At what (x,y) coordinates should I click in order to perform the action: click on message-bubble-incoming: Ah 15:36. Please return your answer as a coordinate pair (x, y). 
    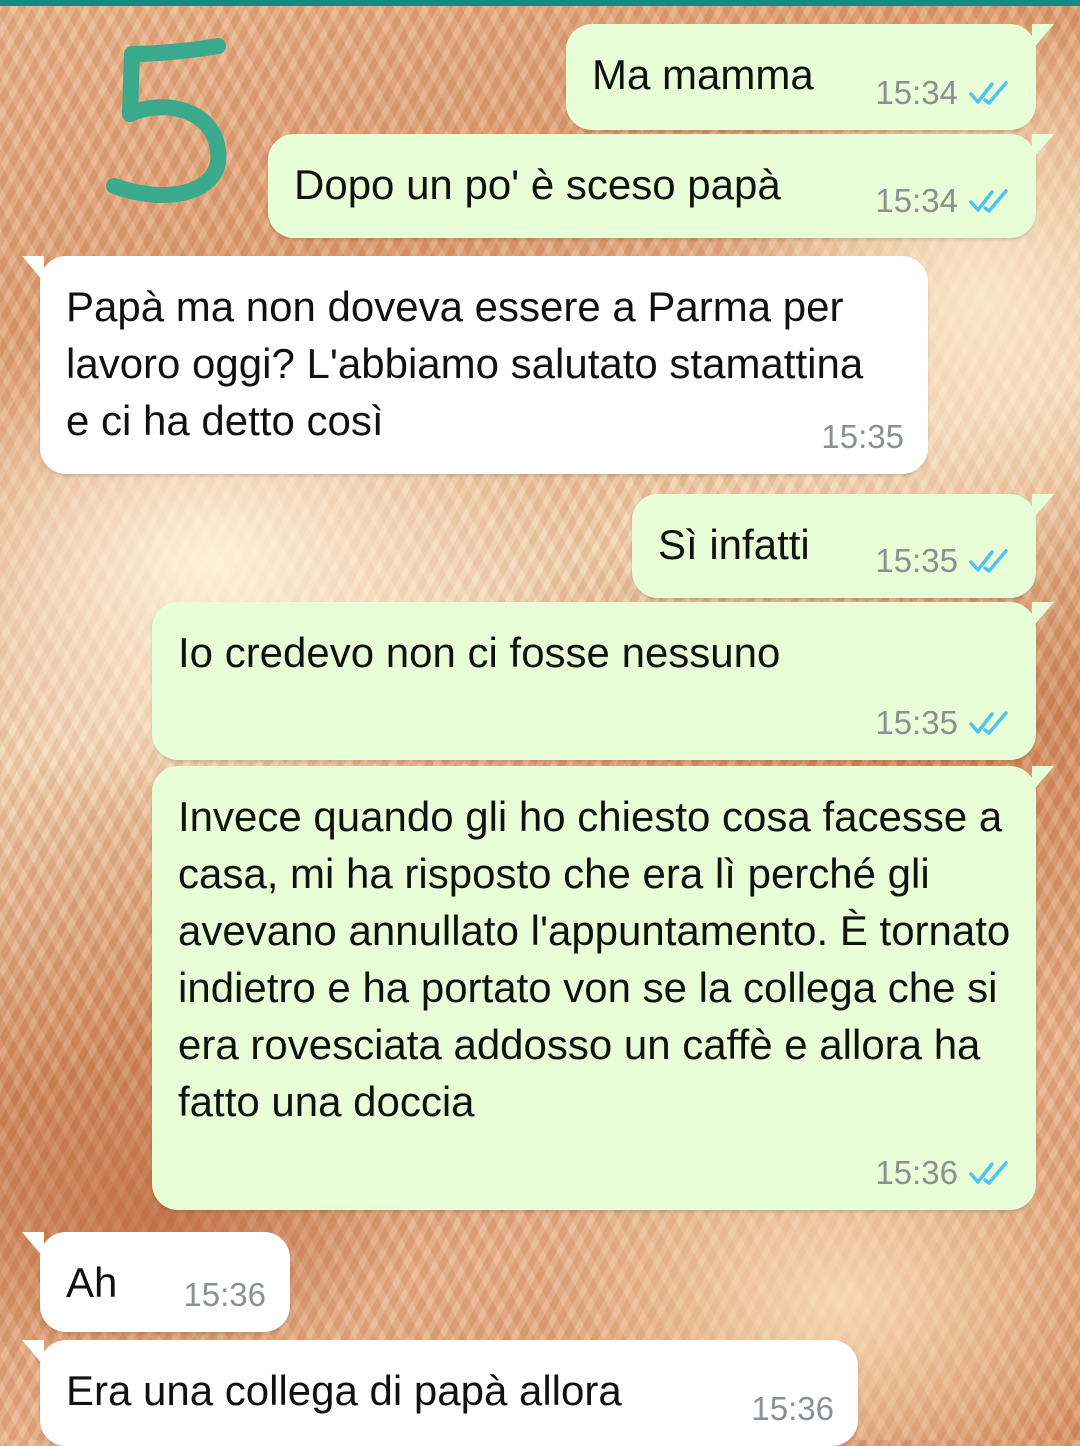
    Looking at the image, I should click on (156, 1282).